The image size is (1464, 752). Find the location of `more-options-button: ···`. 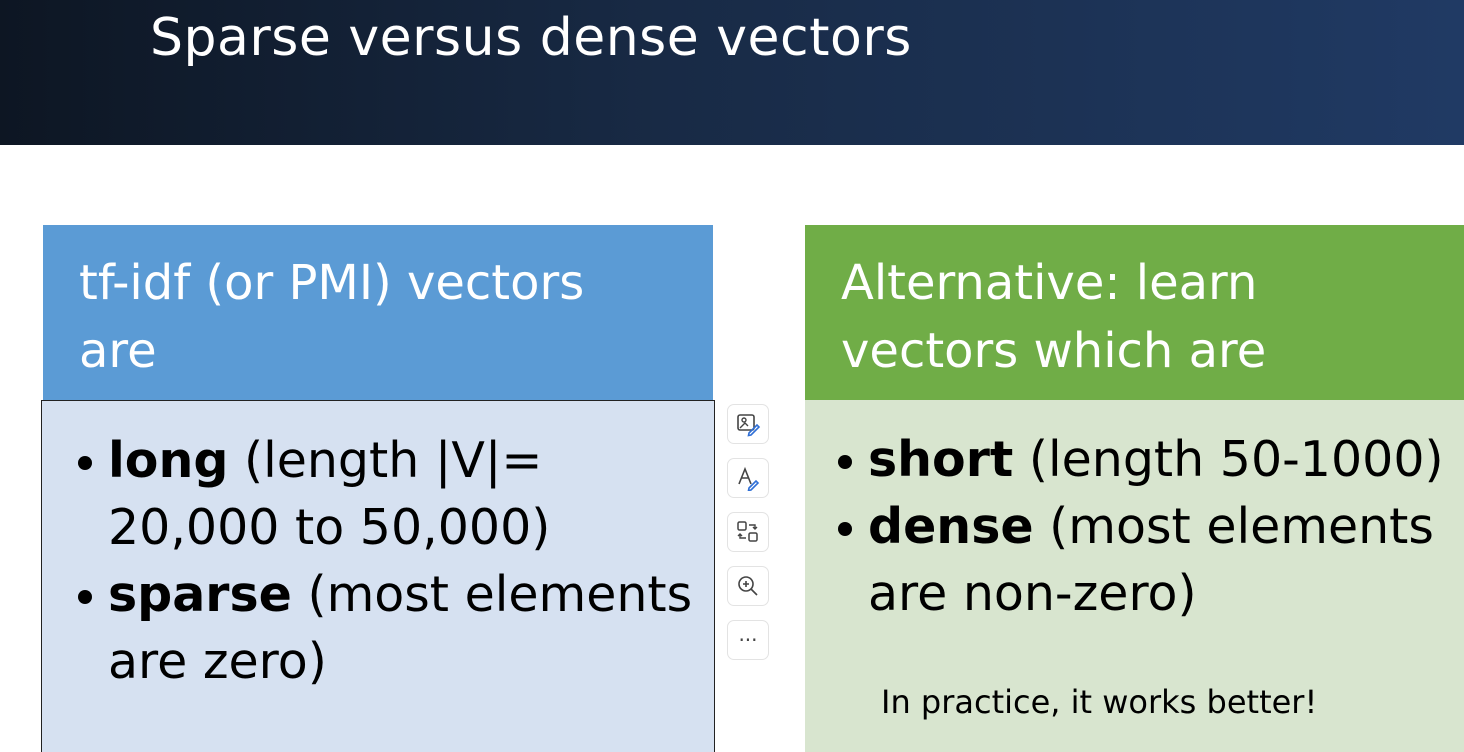

more-options-button: ··· is located at coordinates (748, 640).